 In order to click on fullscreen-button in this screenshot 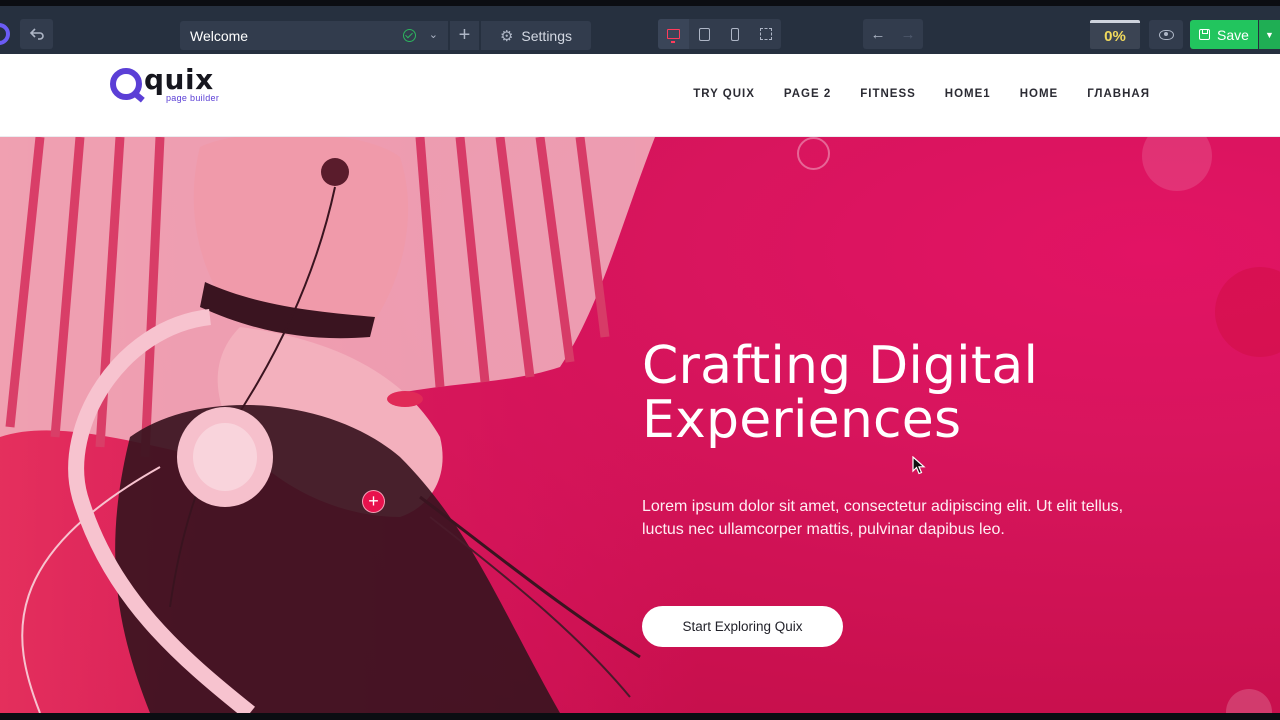, I will do `click(765, 34)`.